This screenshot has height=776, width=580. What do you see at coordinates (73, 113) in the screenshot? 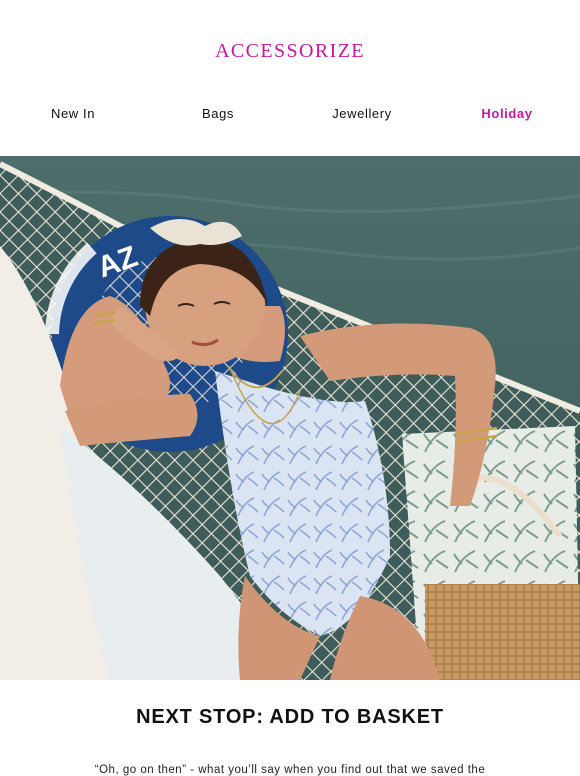
I see `nav-item-new-in: New In` at bounding box center [73, 113].